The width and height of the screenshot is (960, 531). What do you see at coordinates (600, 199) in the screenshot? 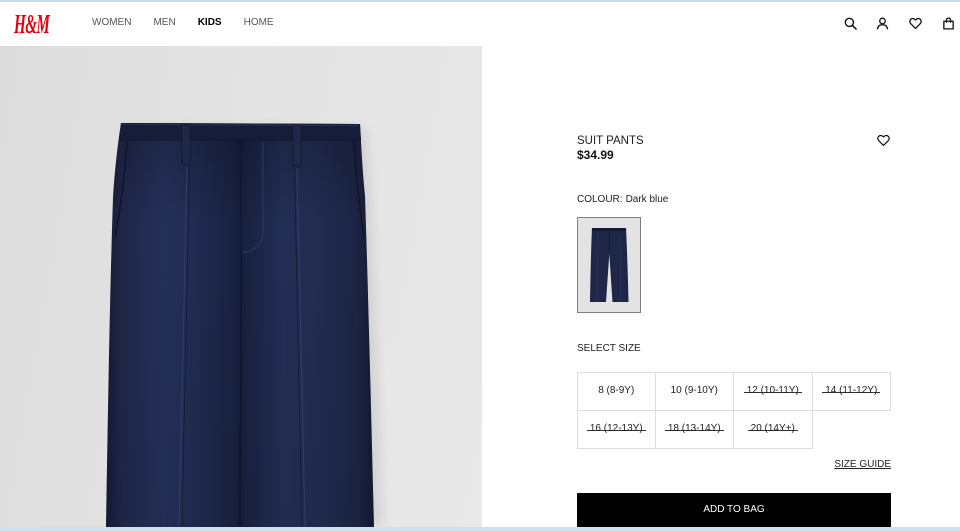
I see `colour-label: COLOUR:` at bounding box center [600, 199].